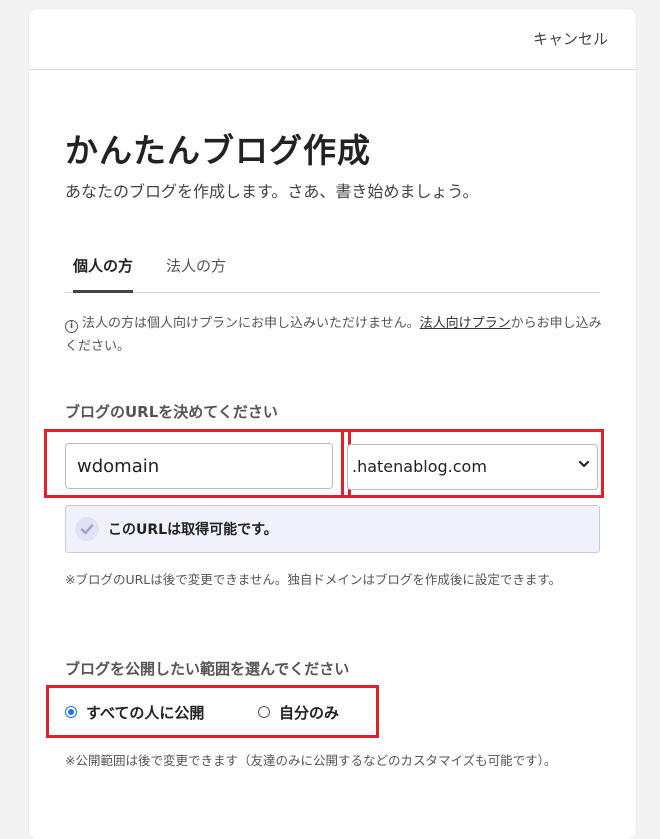  Describe the element at coordinates (332, 529) in the screenshot. I see `availability-banner: このURLは取得可能です。` at that location.